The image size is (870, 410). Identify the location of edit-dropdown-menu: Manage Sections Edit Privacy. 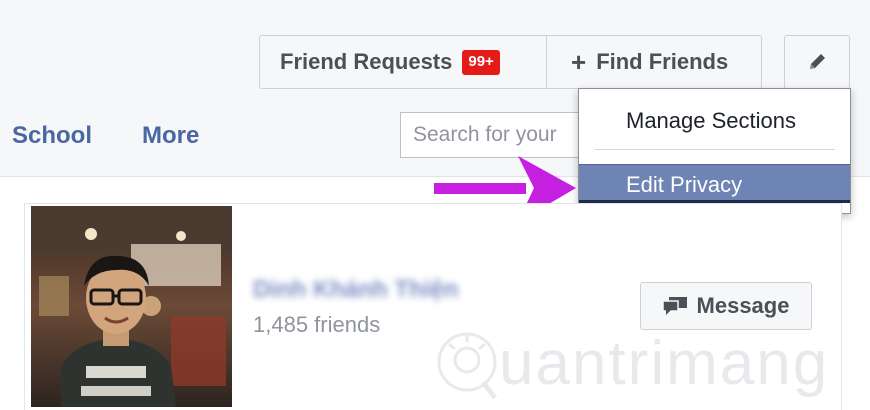
(714, 151).